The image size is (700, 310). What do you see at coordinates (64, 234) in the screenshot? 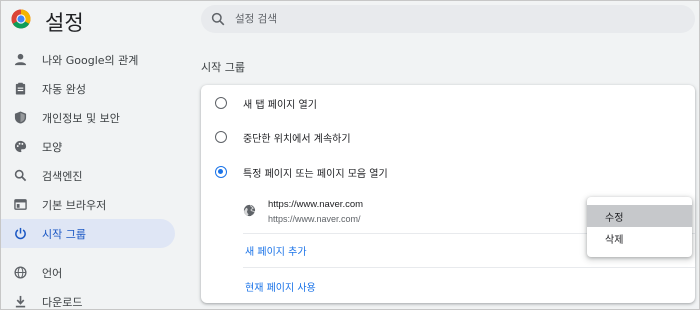
I see `sidebar-item-label: 시작 그룹` at bounding box center [64, 234].